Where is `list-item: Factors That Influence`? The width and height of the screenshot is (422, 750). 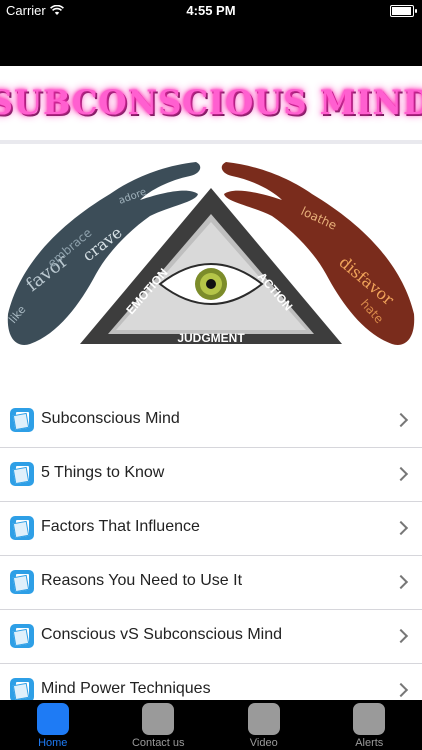
list-item: Factors That Influence is located at coordinates (211, 529).